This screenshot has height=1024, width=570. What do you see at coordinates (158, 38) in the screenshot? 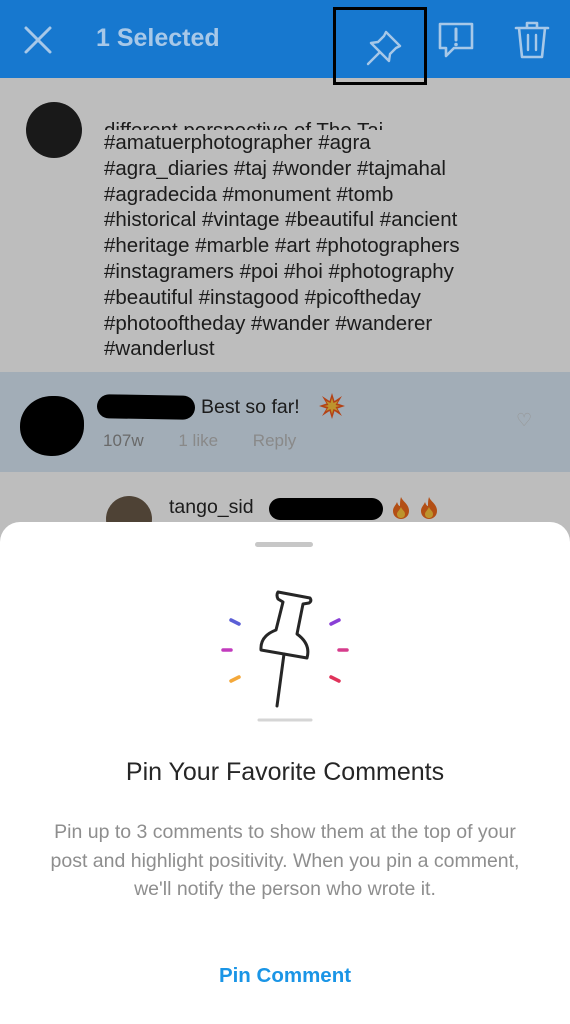
I see `selection-count-title: 1 Selected` at bounding box center [158, 38].